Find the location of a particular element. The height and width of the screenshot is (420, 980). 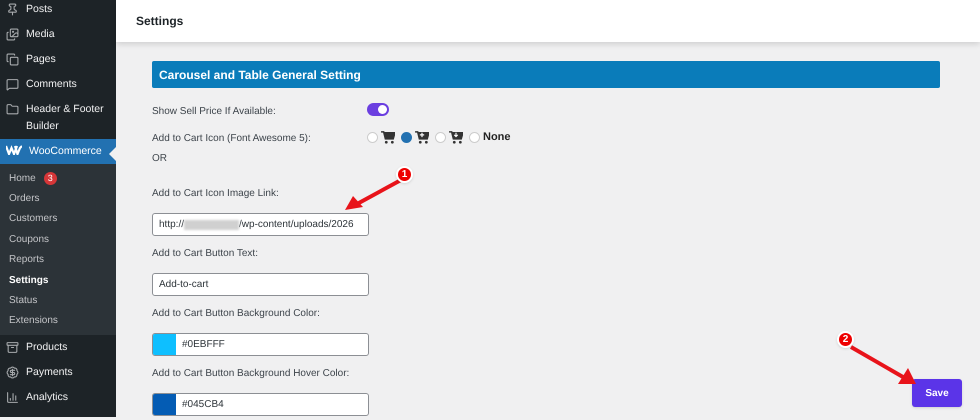

submenu-item: Customers is located at coordinates (58, 219).